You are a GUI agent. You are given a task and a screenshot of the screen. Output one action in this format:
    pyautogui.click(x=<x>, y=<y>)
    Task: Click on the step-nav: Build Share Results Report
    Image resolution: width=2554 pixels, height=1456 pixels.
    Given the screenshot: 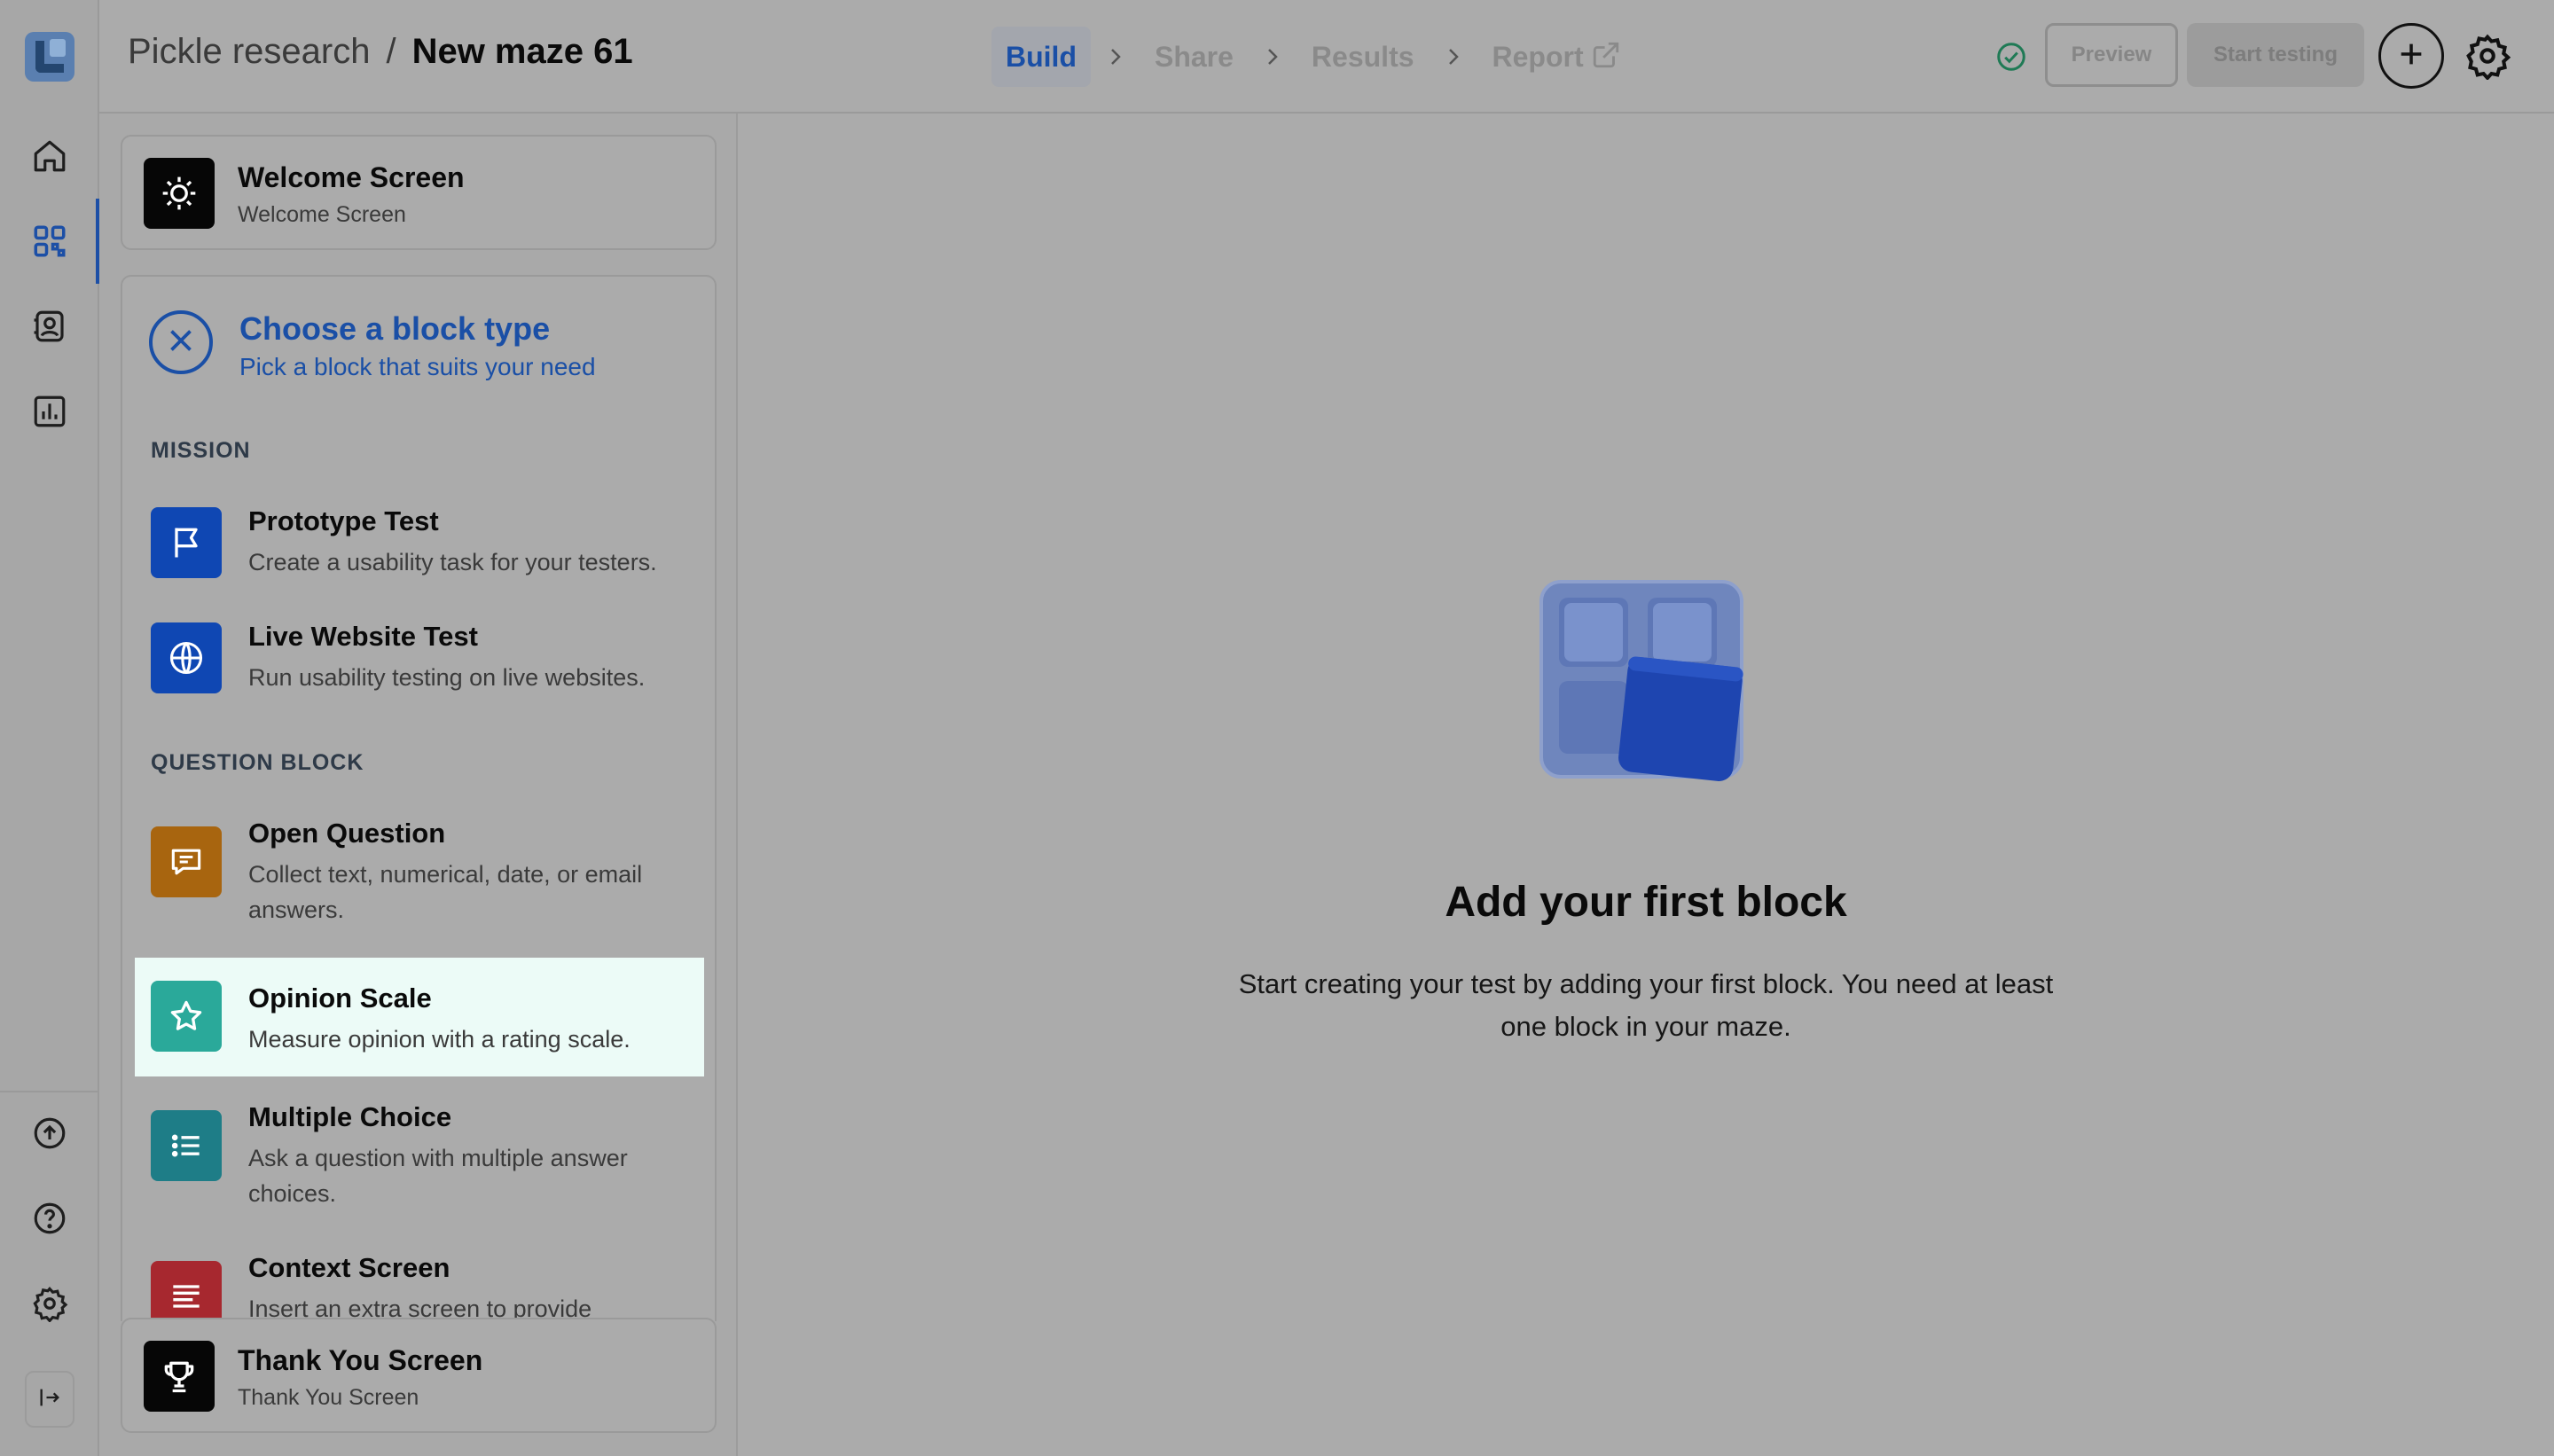 What is the action you would take?
    pyautogui.click(x=1313, y=57)
    